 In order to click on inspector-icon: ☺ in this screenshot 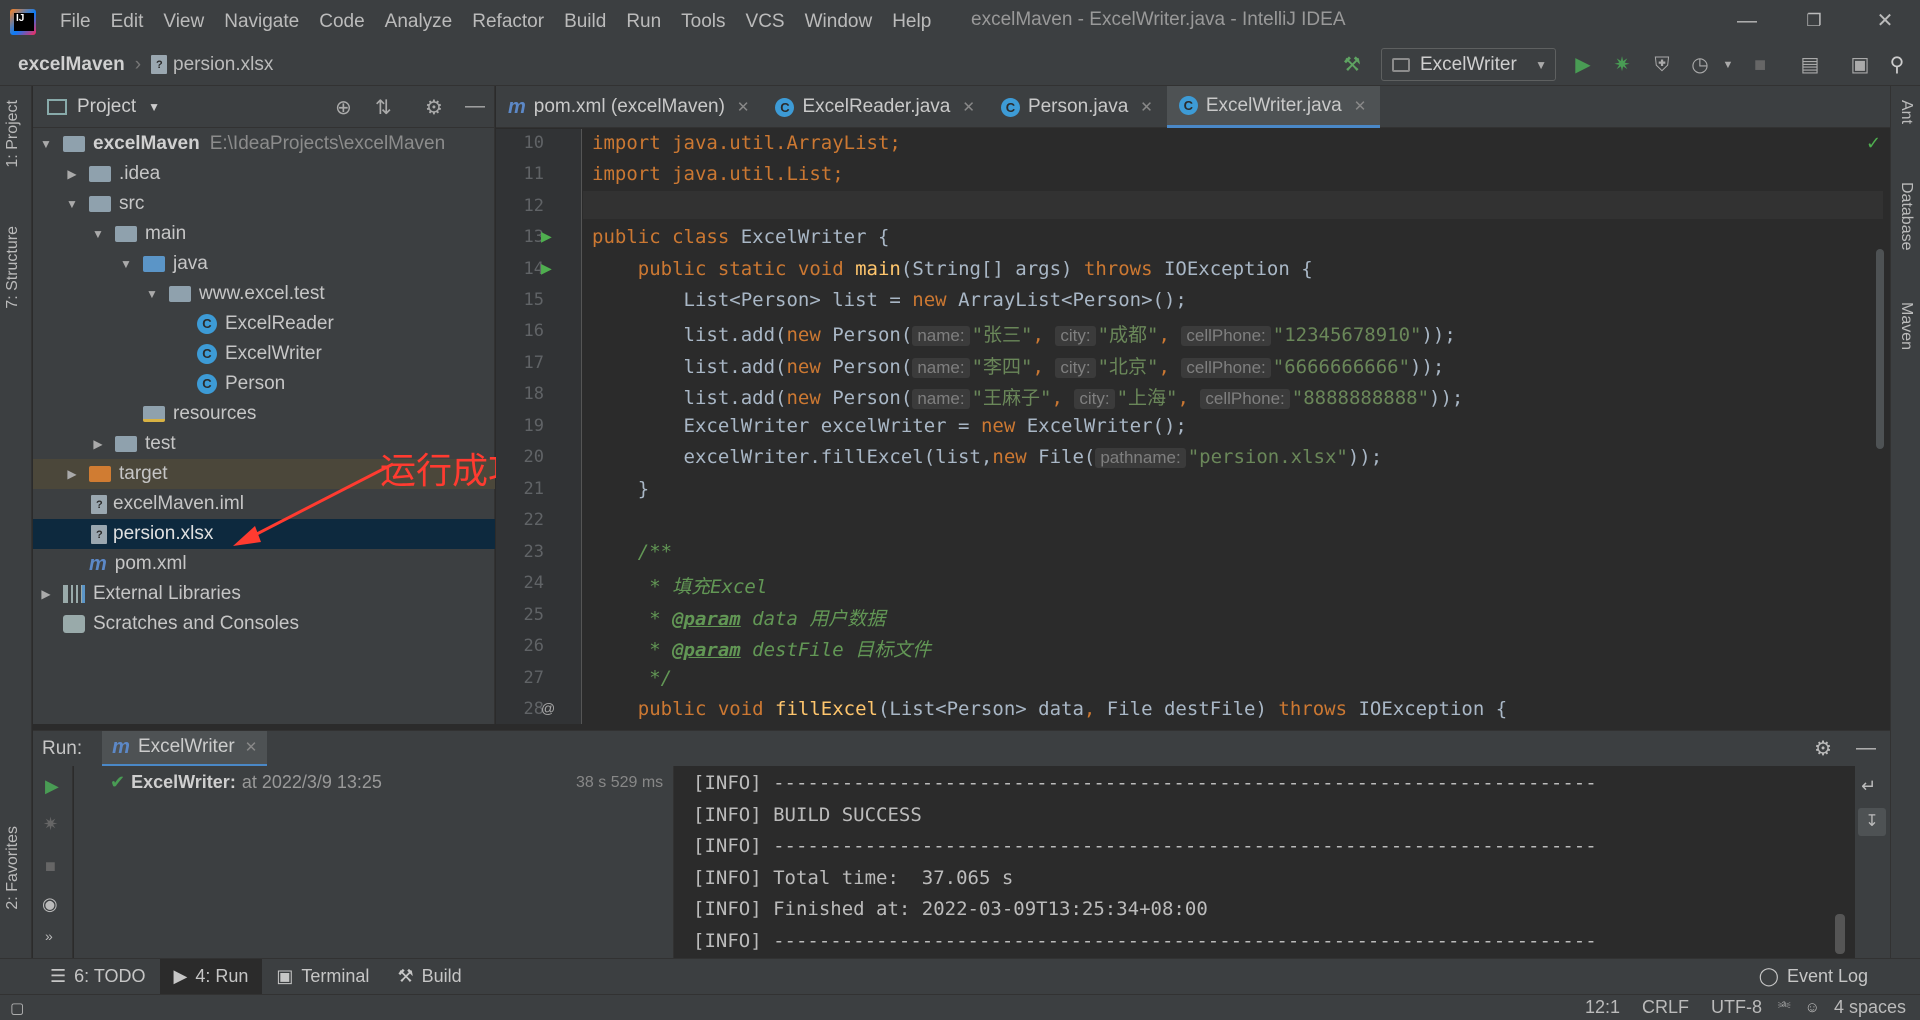, I will do `click(1812, 1007)`.